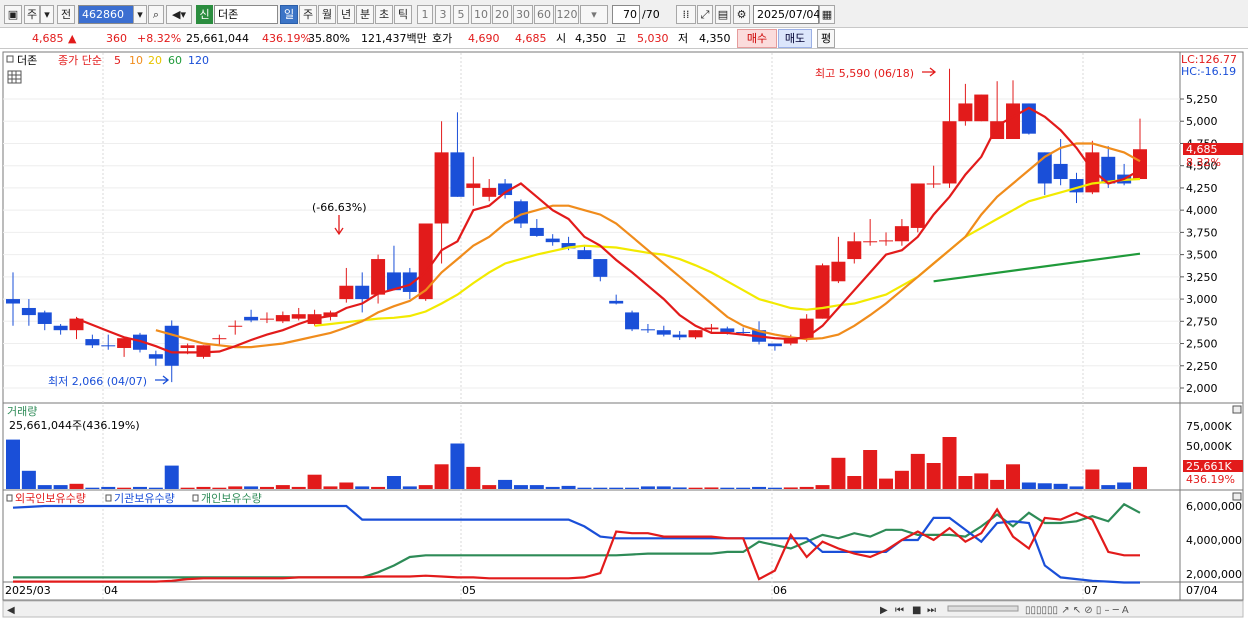 This screenshot has height=621, width=1248. I want to click on legend-ma5: 5, so click(117, 60).